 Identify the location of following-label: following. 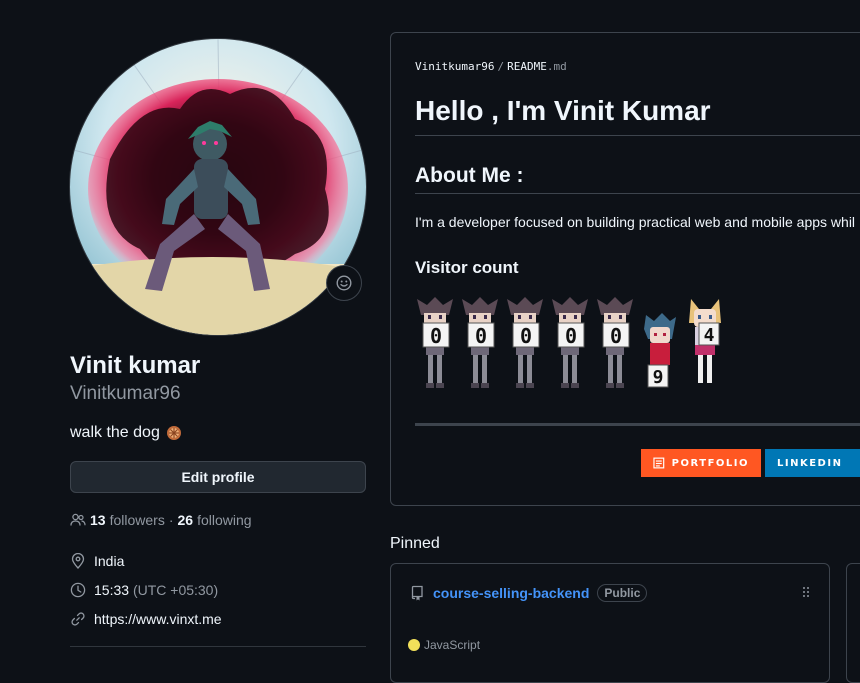
(224, 520).